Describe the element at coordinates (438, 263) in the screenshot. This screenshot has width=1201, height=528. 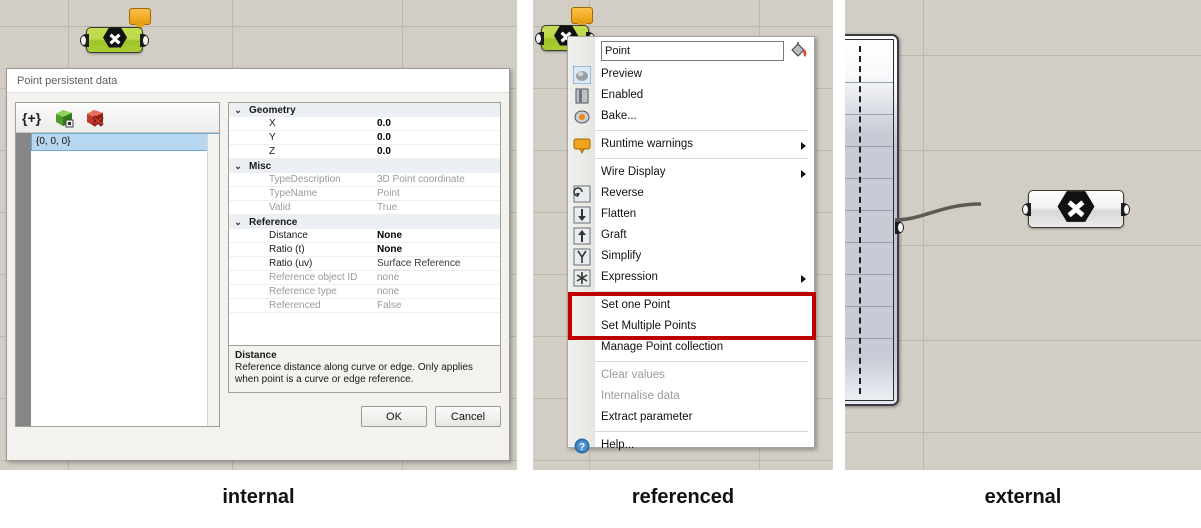
I see `property-value: Surface Reference` at that location.